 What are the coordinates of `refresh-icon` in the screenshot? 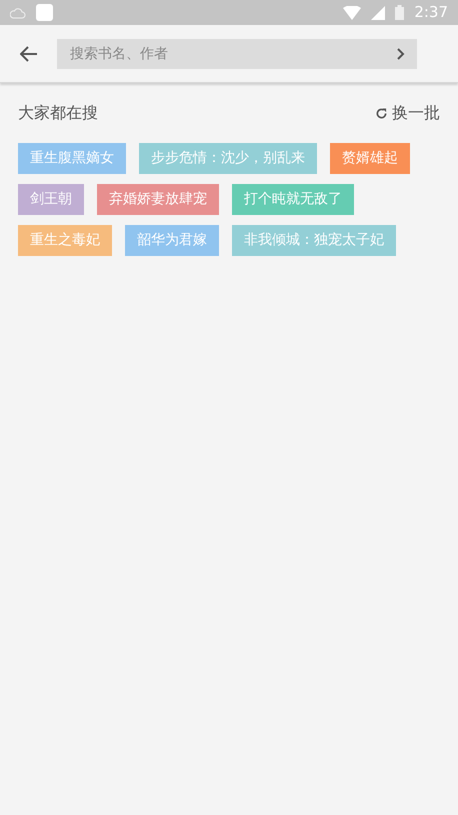 It's located at (381, 113).